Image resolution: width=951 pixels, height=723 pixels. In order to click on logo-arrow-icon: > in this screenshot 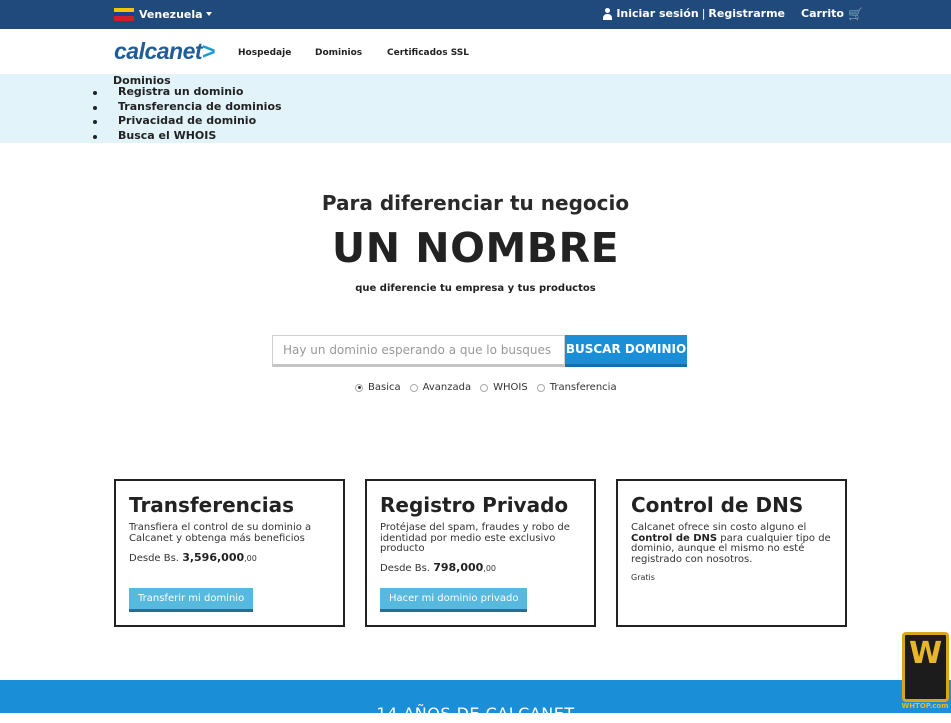, I will do `click(208, 51)`.